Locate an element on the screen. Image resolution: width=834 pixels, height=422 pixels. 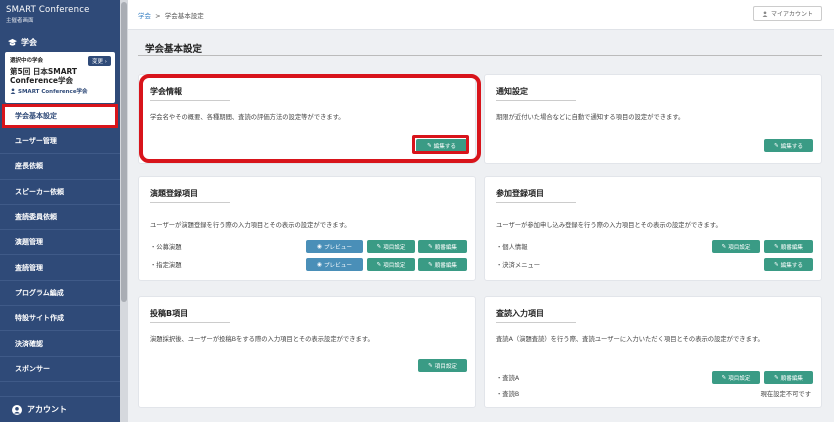
sidebar-item-review-management: 査読管理 is located at coordinates (60, 268).